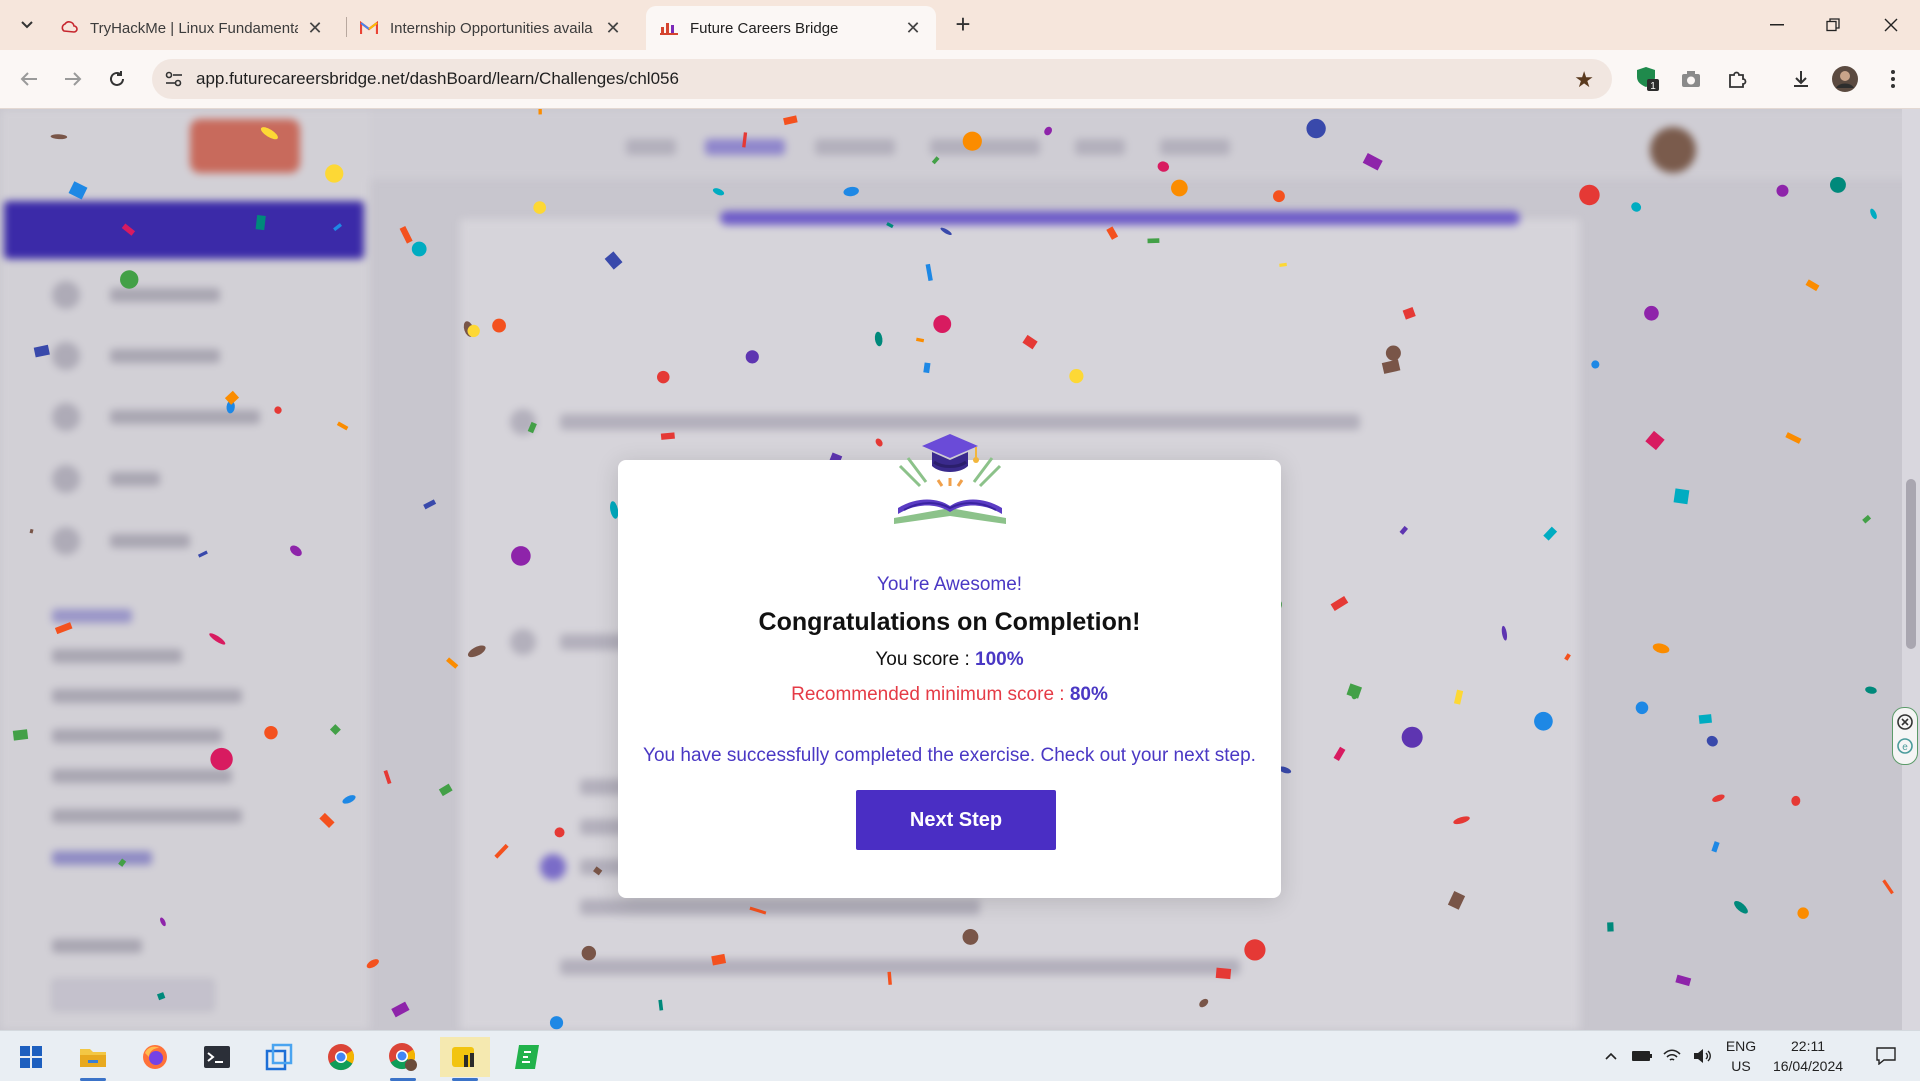 This screenshot has height=1081, width=1920. Describe the element at coordinates (1891, 25) in the screenshot. I see `close-window-button` at that location.